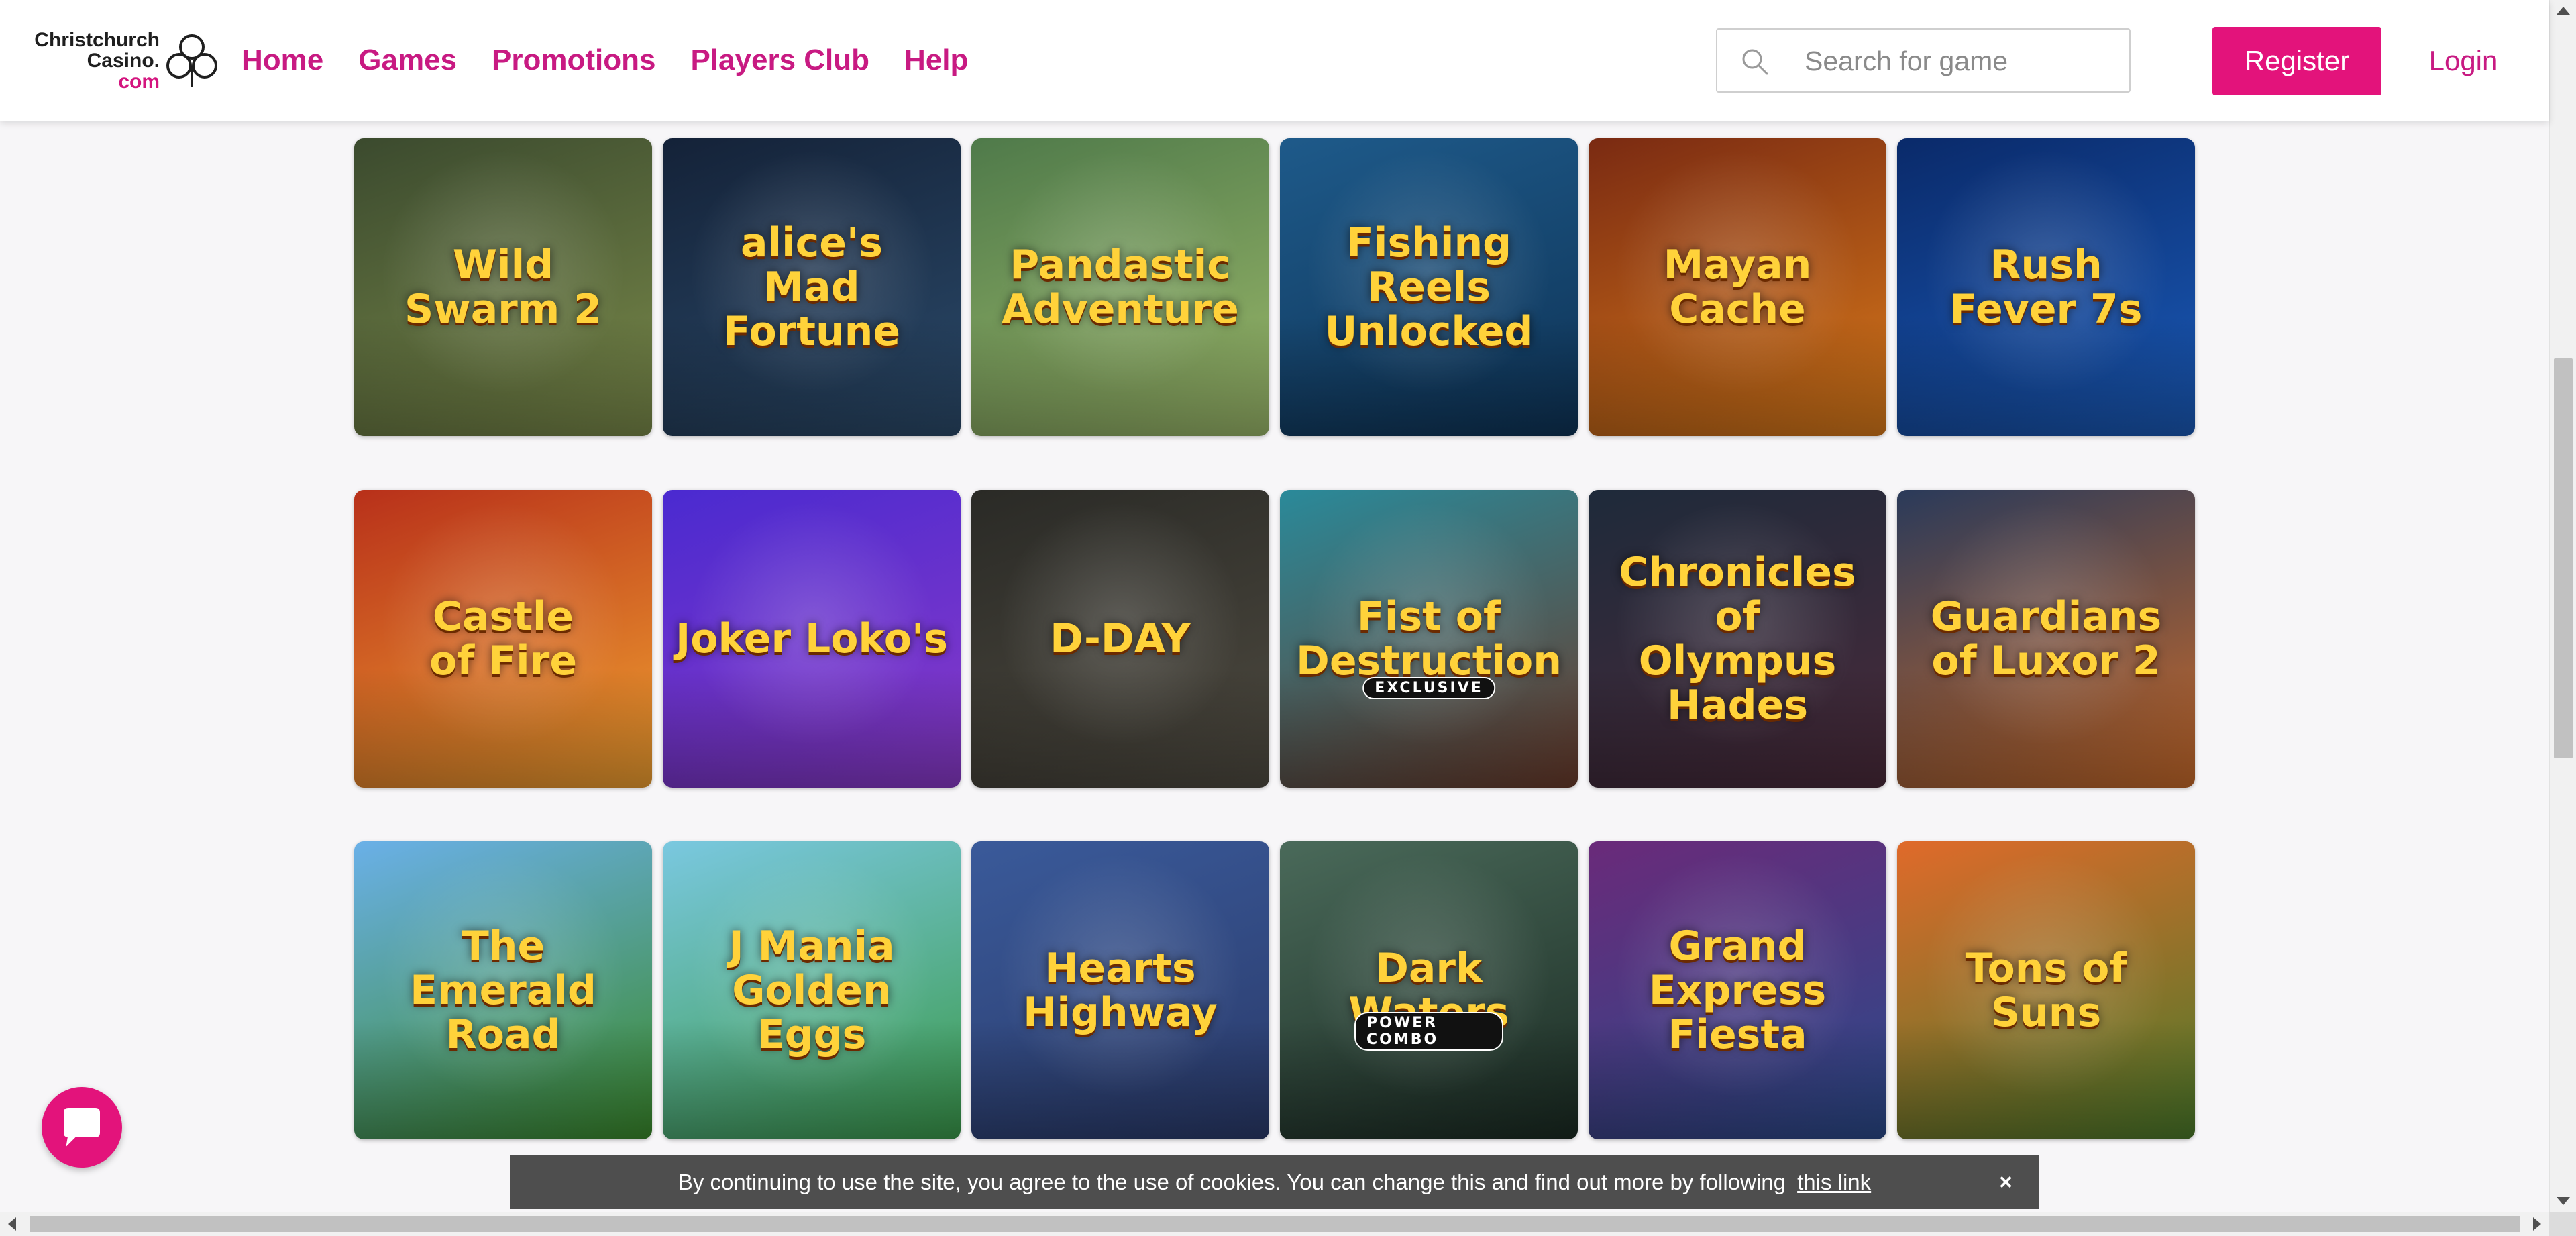 This screenshot has height=1236, width=2576. I want to click on game-title: Fishing Reels Unlocked, so click(1429, 287).